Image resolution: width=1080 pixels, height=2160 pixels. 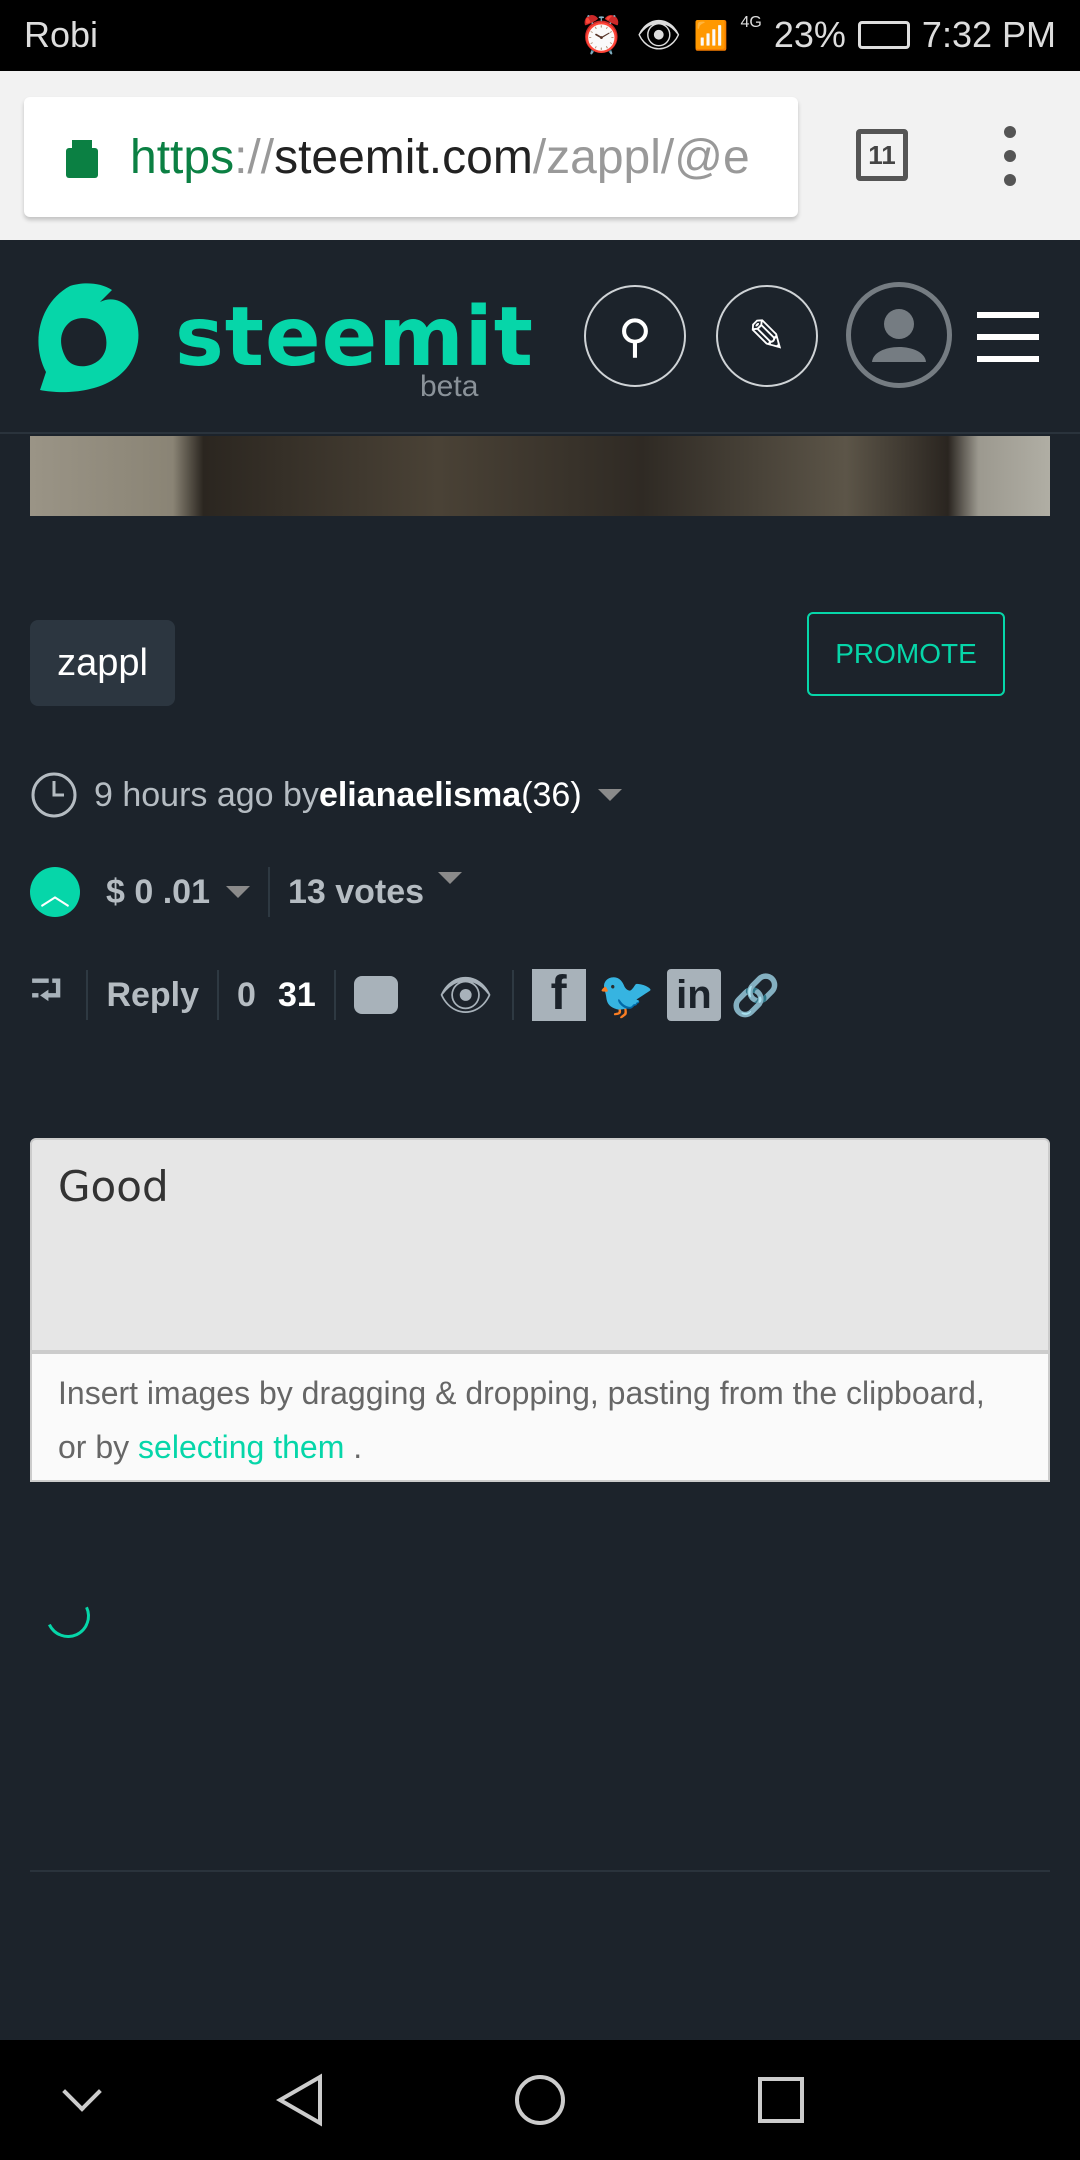 I want to click on steemit-logo-icon, so click(x=86, y=339).